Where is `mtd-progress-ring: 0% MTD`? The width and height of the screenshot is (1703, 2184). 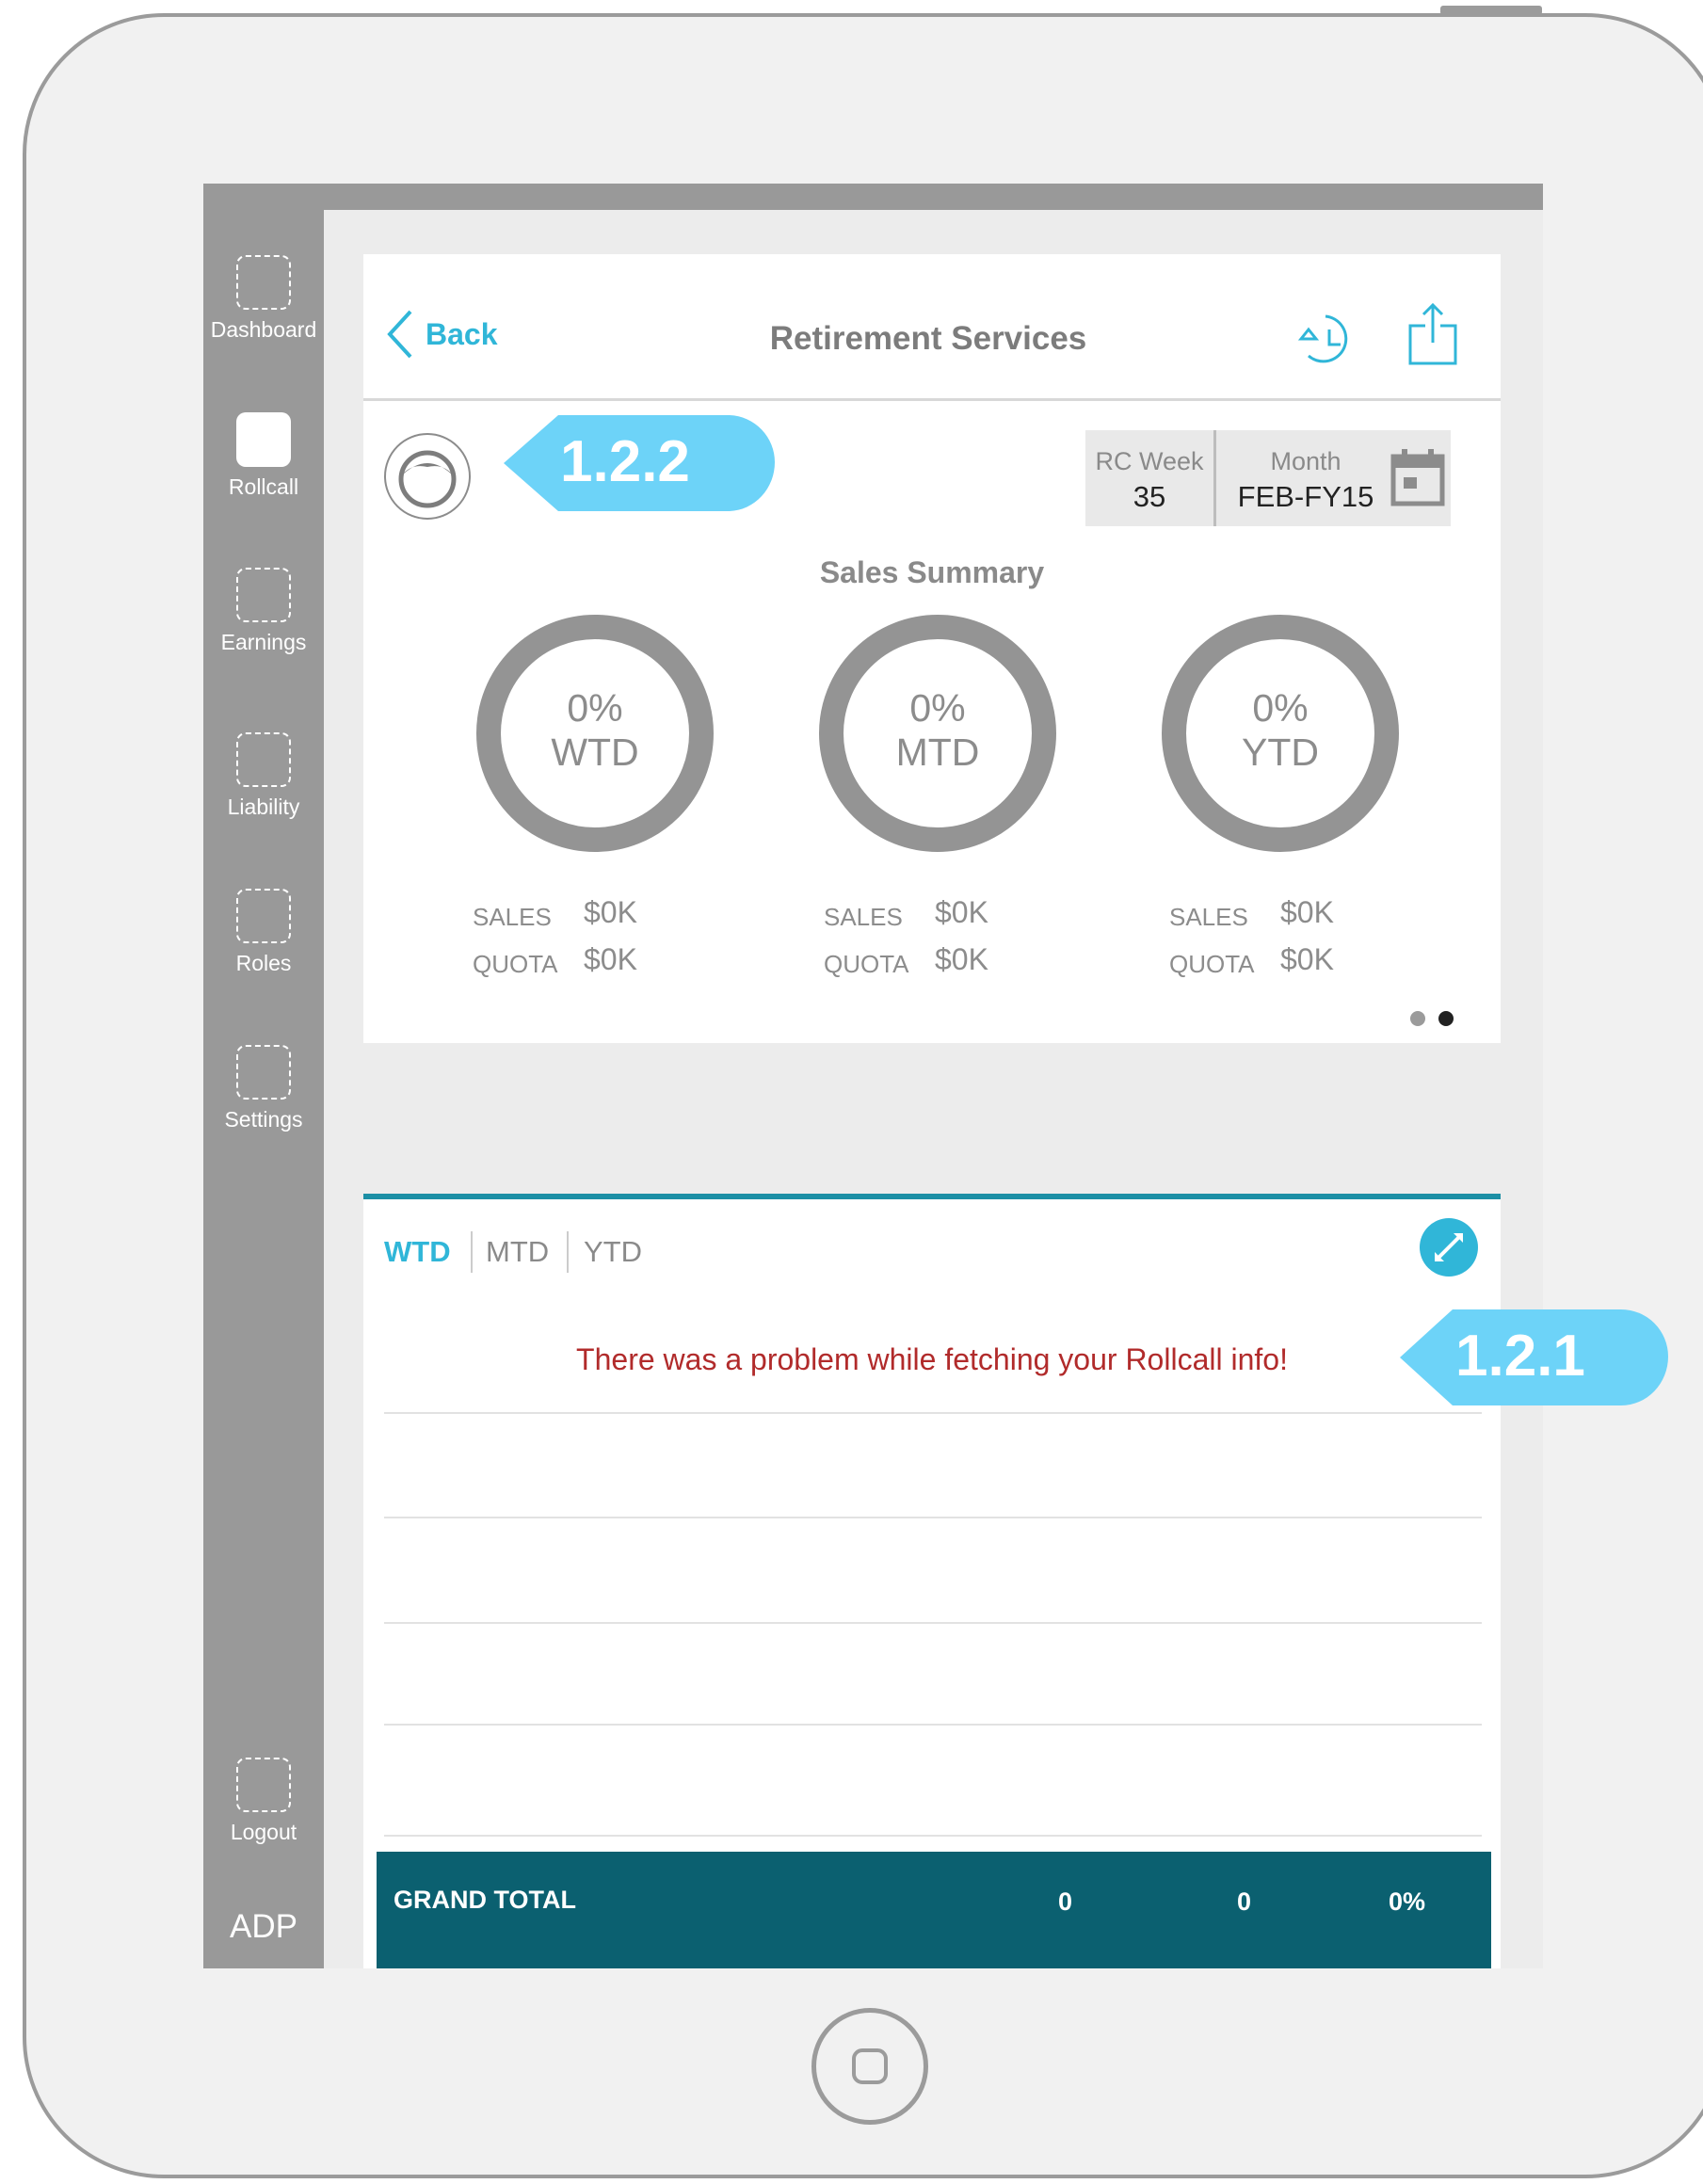
mtd-progress-ring: 0% MTD is located at coordinates (937, 733).